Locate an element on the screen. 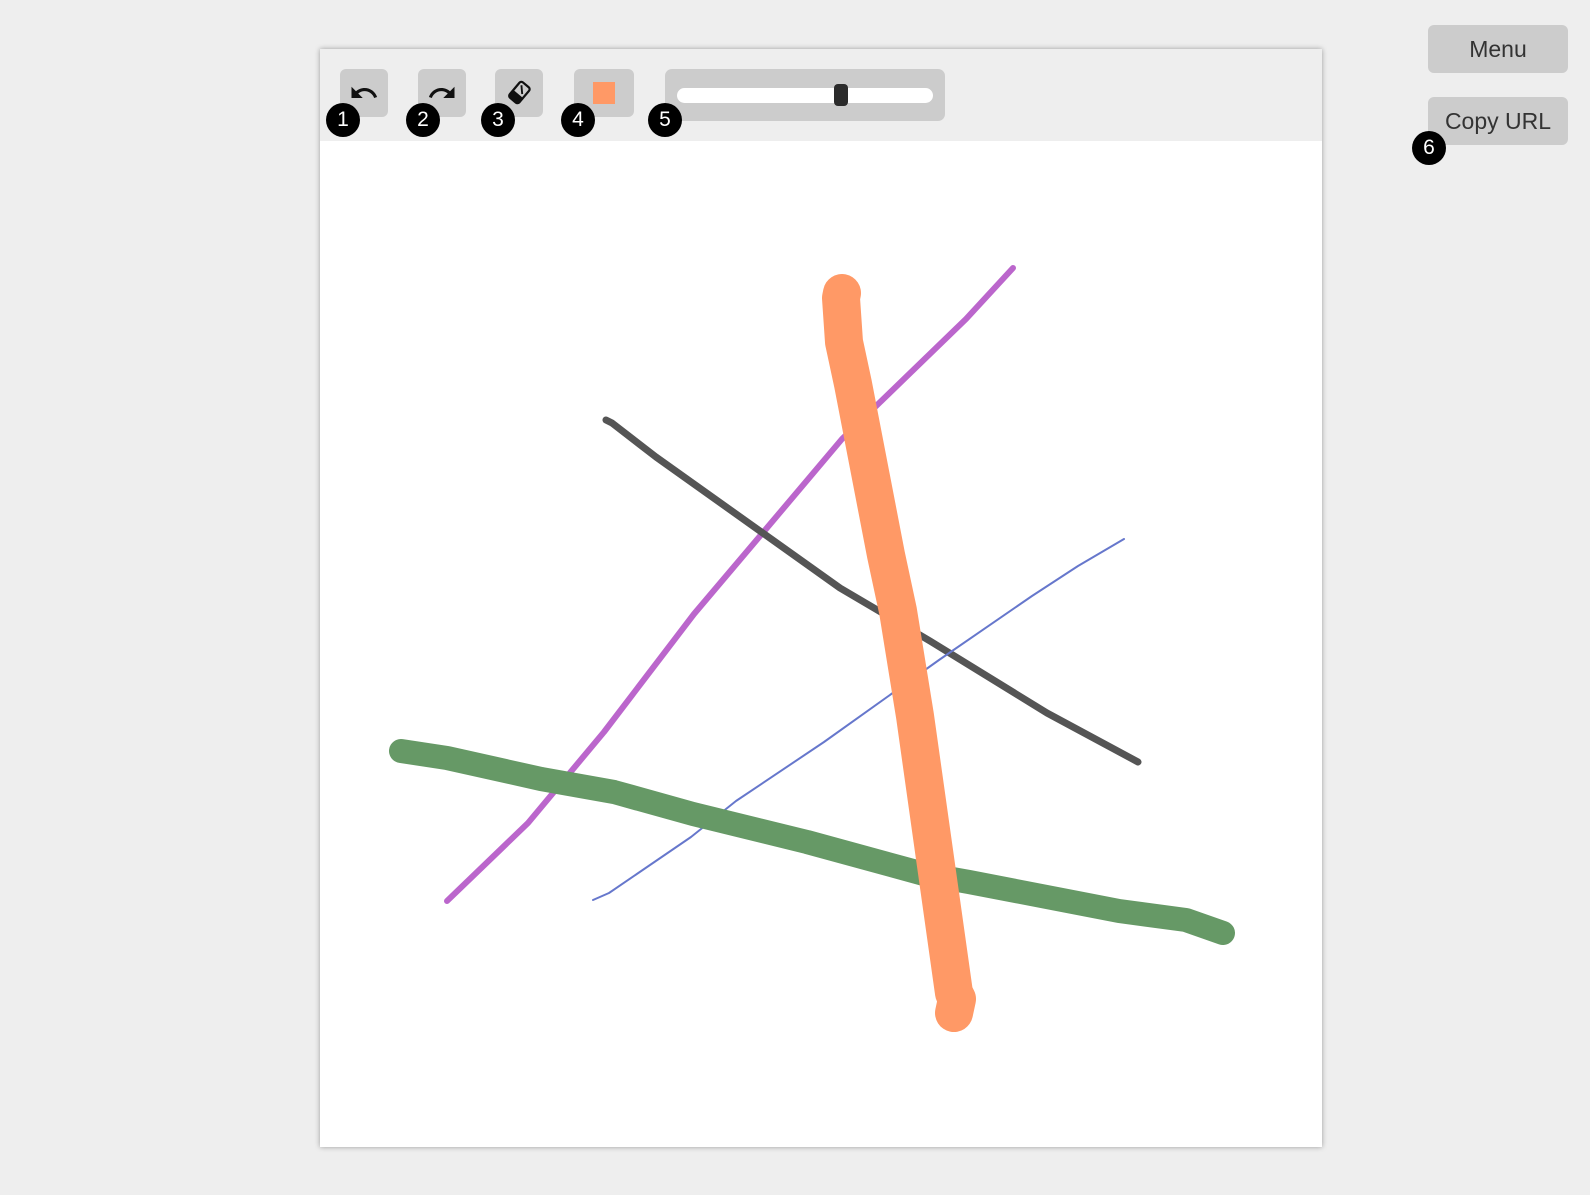 Image resolution: width=1590 pixels, height=1195 pixels. redo-icon is located at coordinates (441, 92).